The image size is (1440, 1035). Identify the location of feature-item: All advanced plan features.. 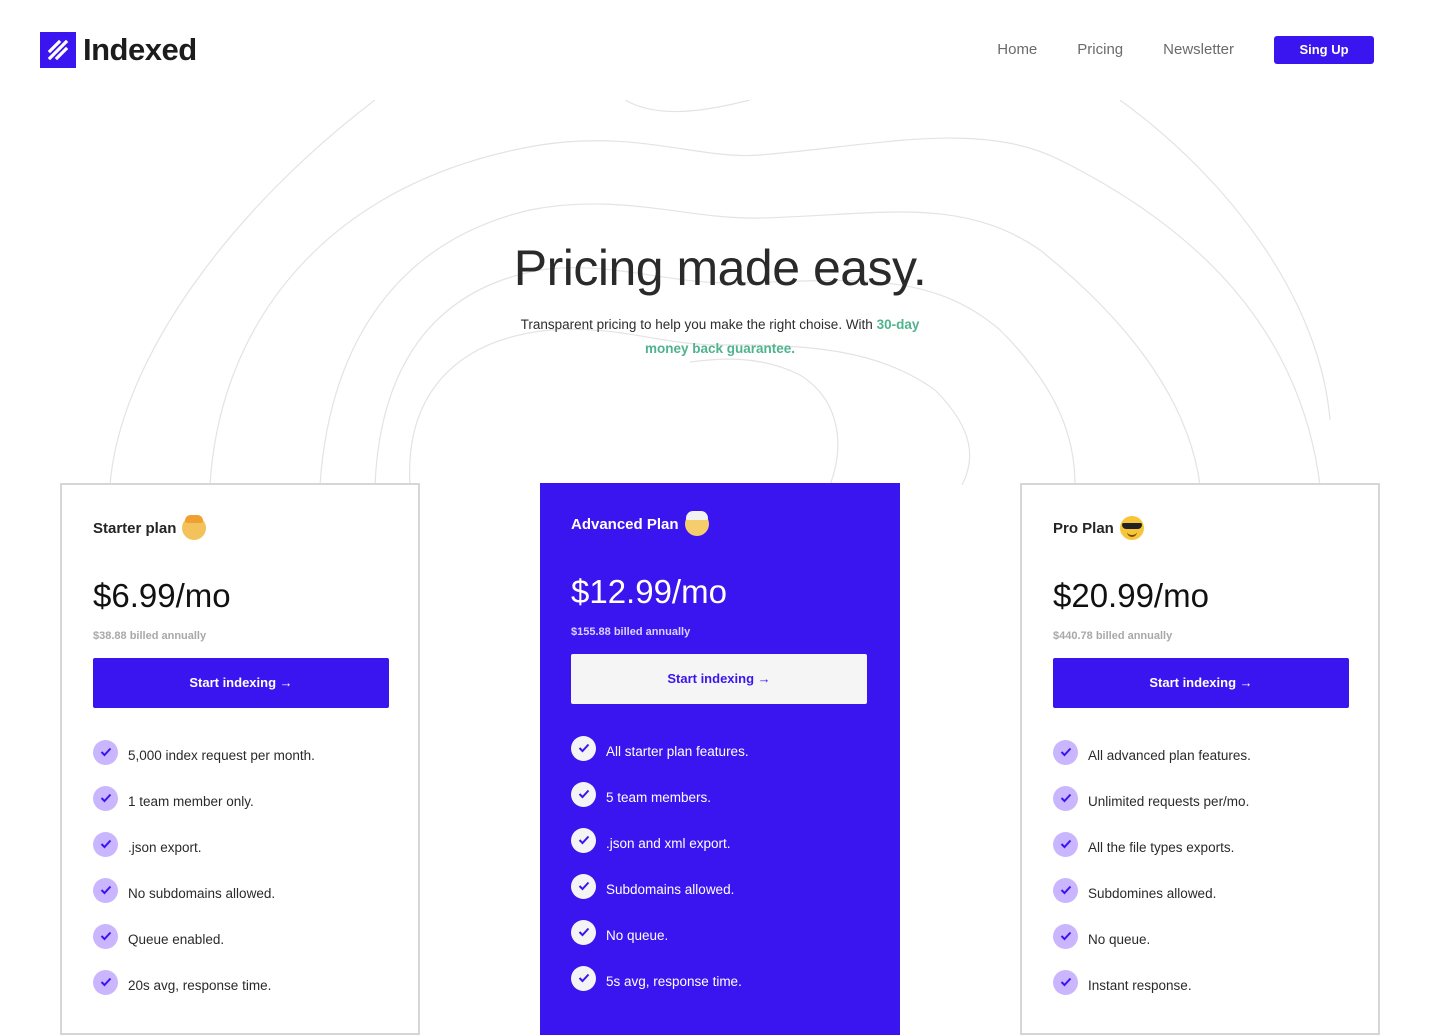
(1200, 755).